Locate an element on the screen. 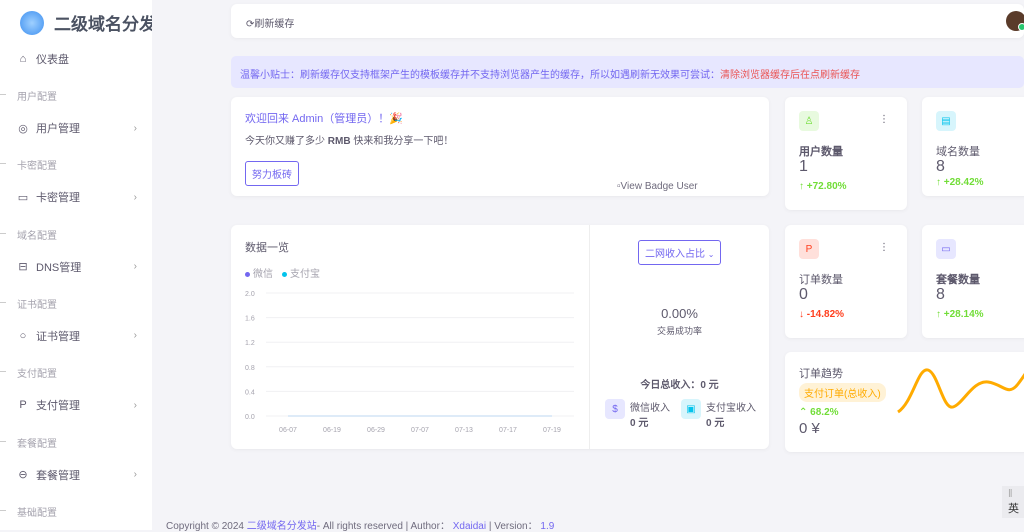 The width and height of the screenshot is (1024, 532). stat-card: P ⋮ 订单数量 0 ↓ -14.82% is located at coordinates (846, 281).